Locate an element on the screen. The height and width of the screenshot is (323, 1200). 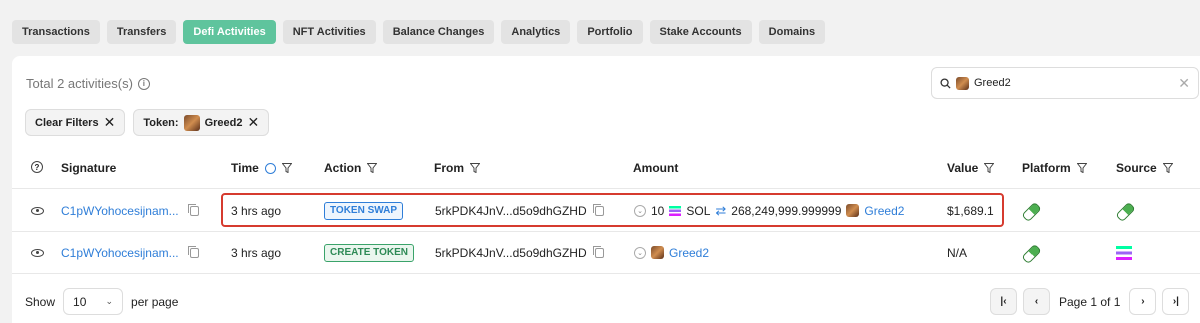
question-icon: ? is located at coordinates (37, 167).